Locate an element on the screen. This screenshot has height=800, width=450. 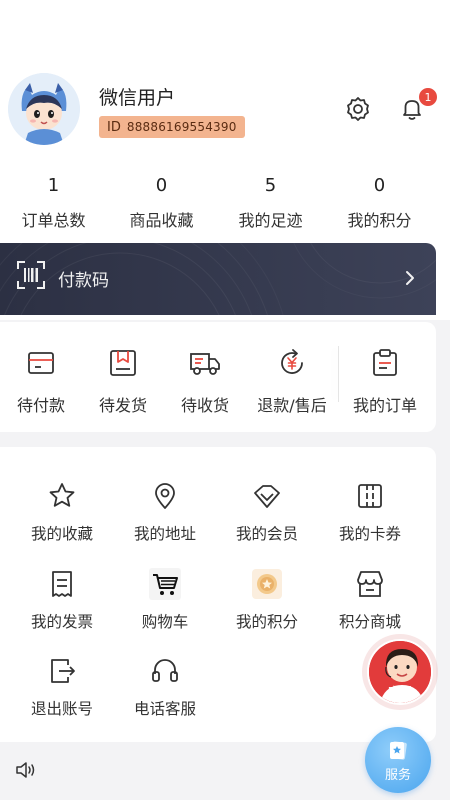
avatar is located at coordinates (44, 109).